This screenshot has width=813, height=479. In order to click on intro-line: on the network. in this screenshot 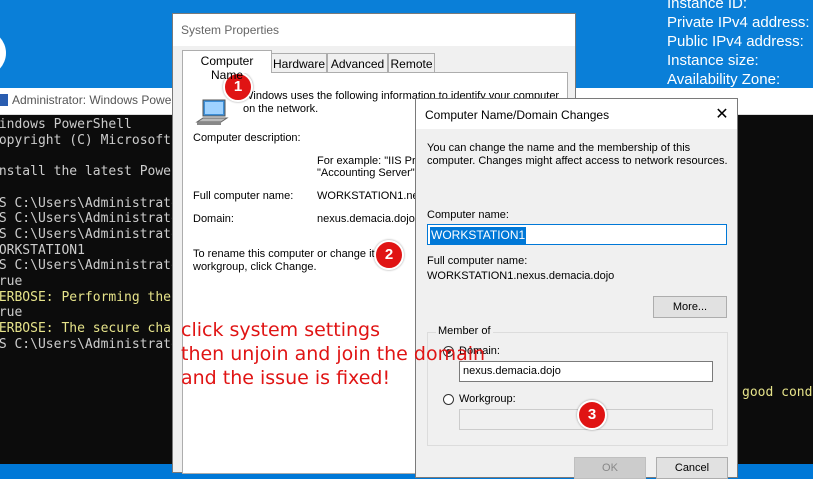, I will do `click(281, 109)`.